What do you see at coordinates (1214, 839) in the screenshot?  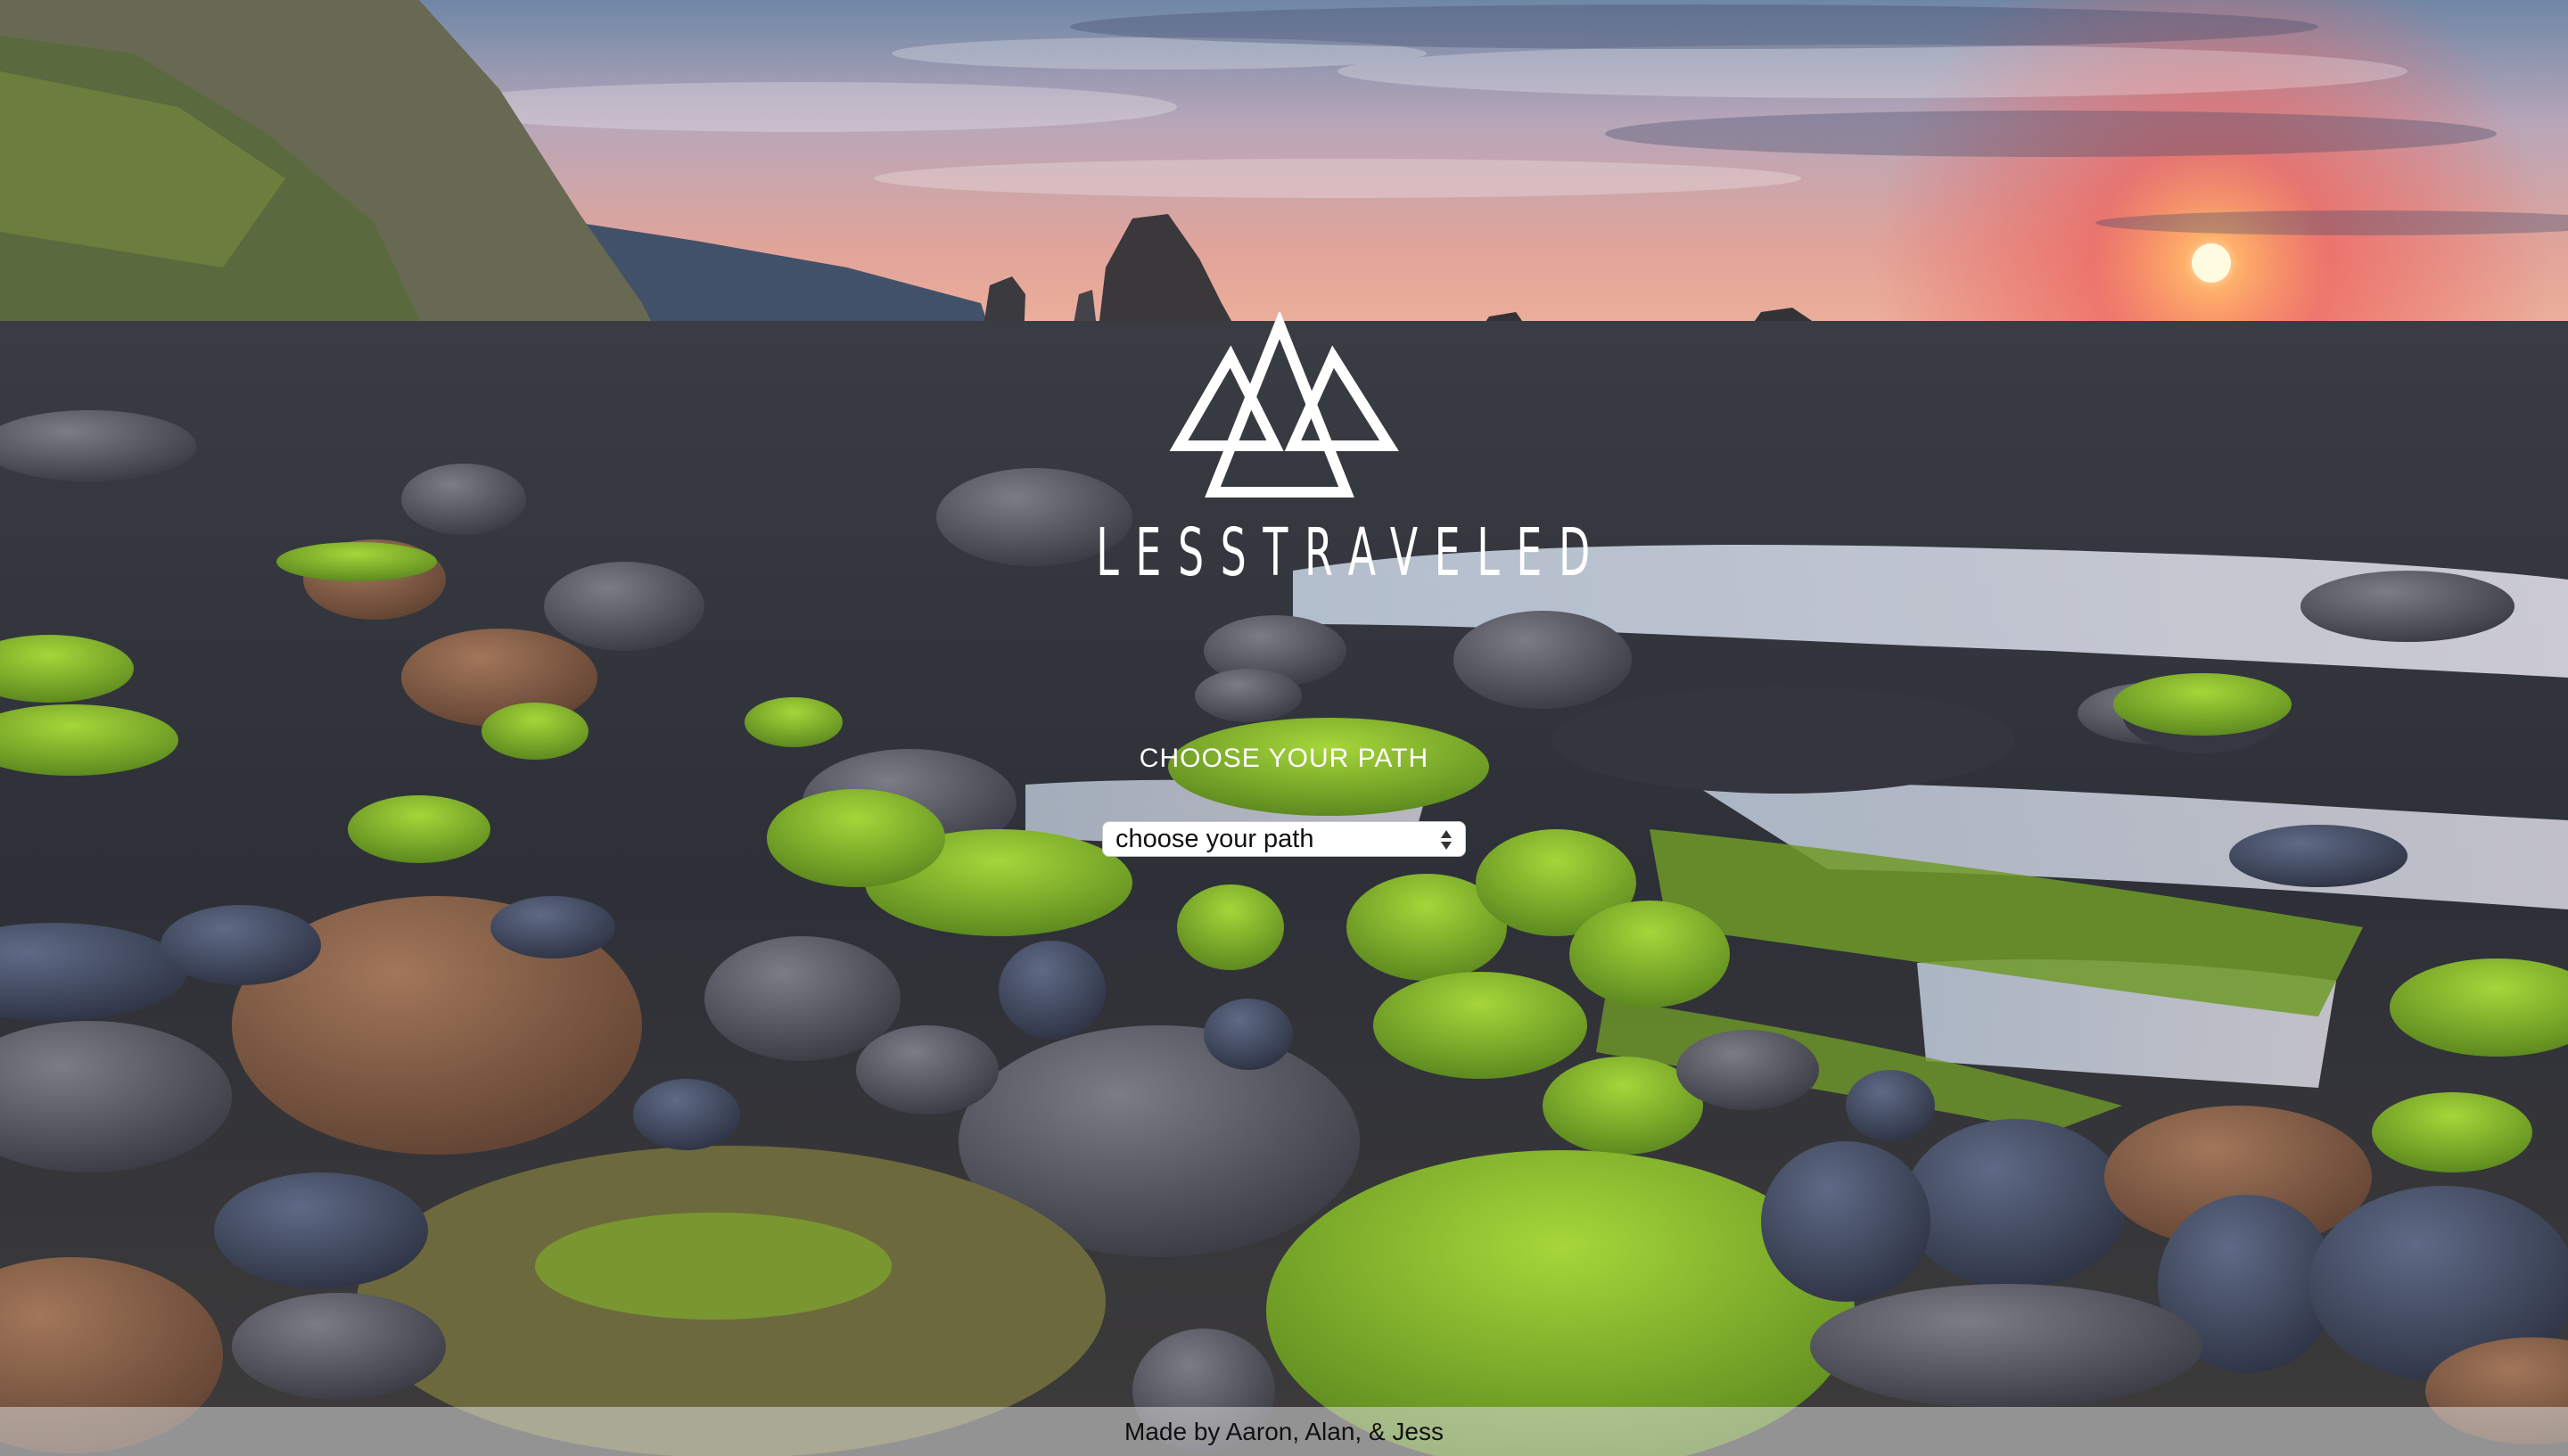 I see `choose-path-select-value: choose your path` at bounding box center [1214, 839].